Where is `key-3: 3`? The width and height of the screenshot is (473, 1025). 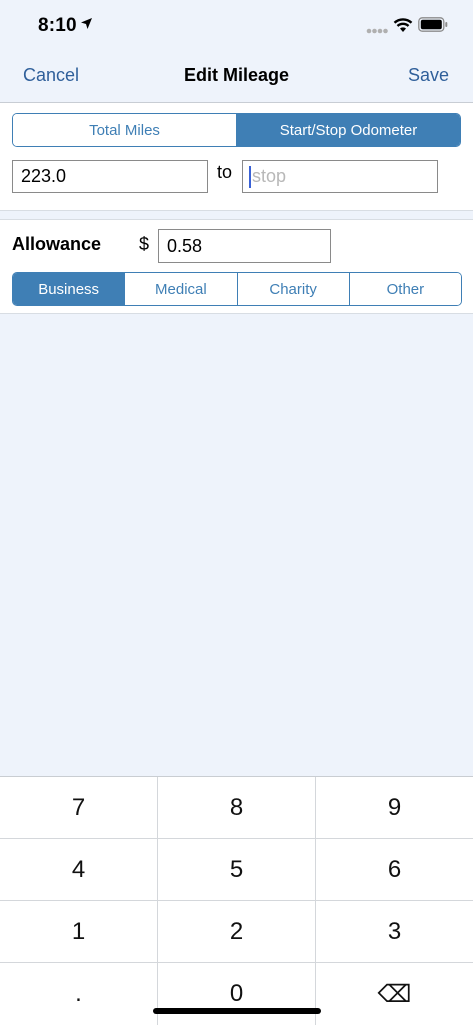 key-3: 3 is located at coordinates (394, 931).